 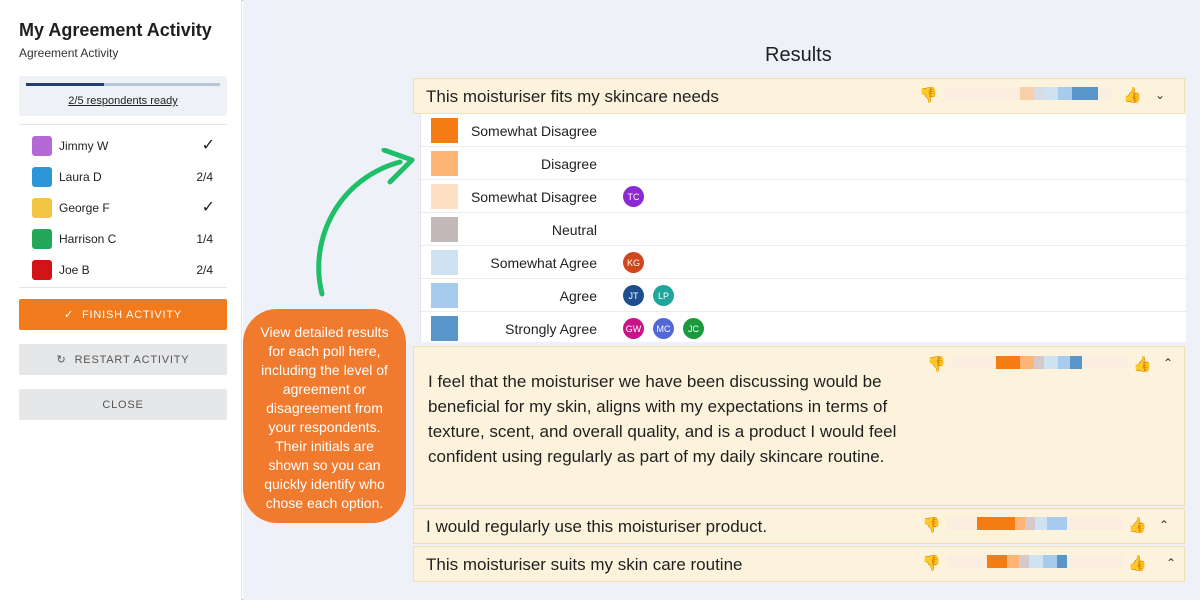 What do you see at coordinates (204, 239) in the screenshot?
I see `respondent-progress: 1/4` at bounding box center [204, 239].